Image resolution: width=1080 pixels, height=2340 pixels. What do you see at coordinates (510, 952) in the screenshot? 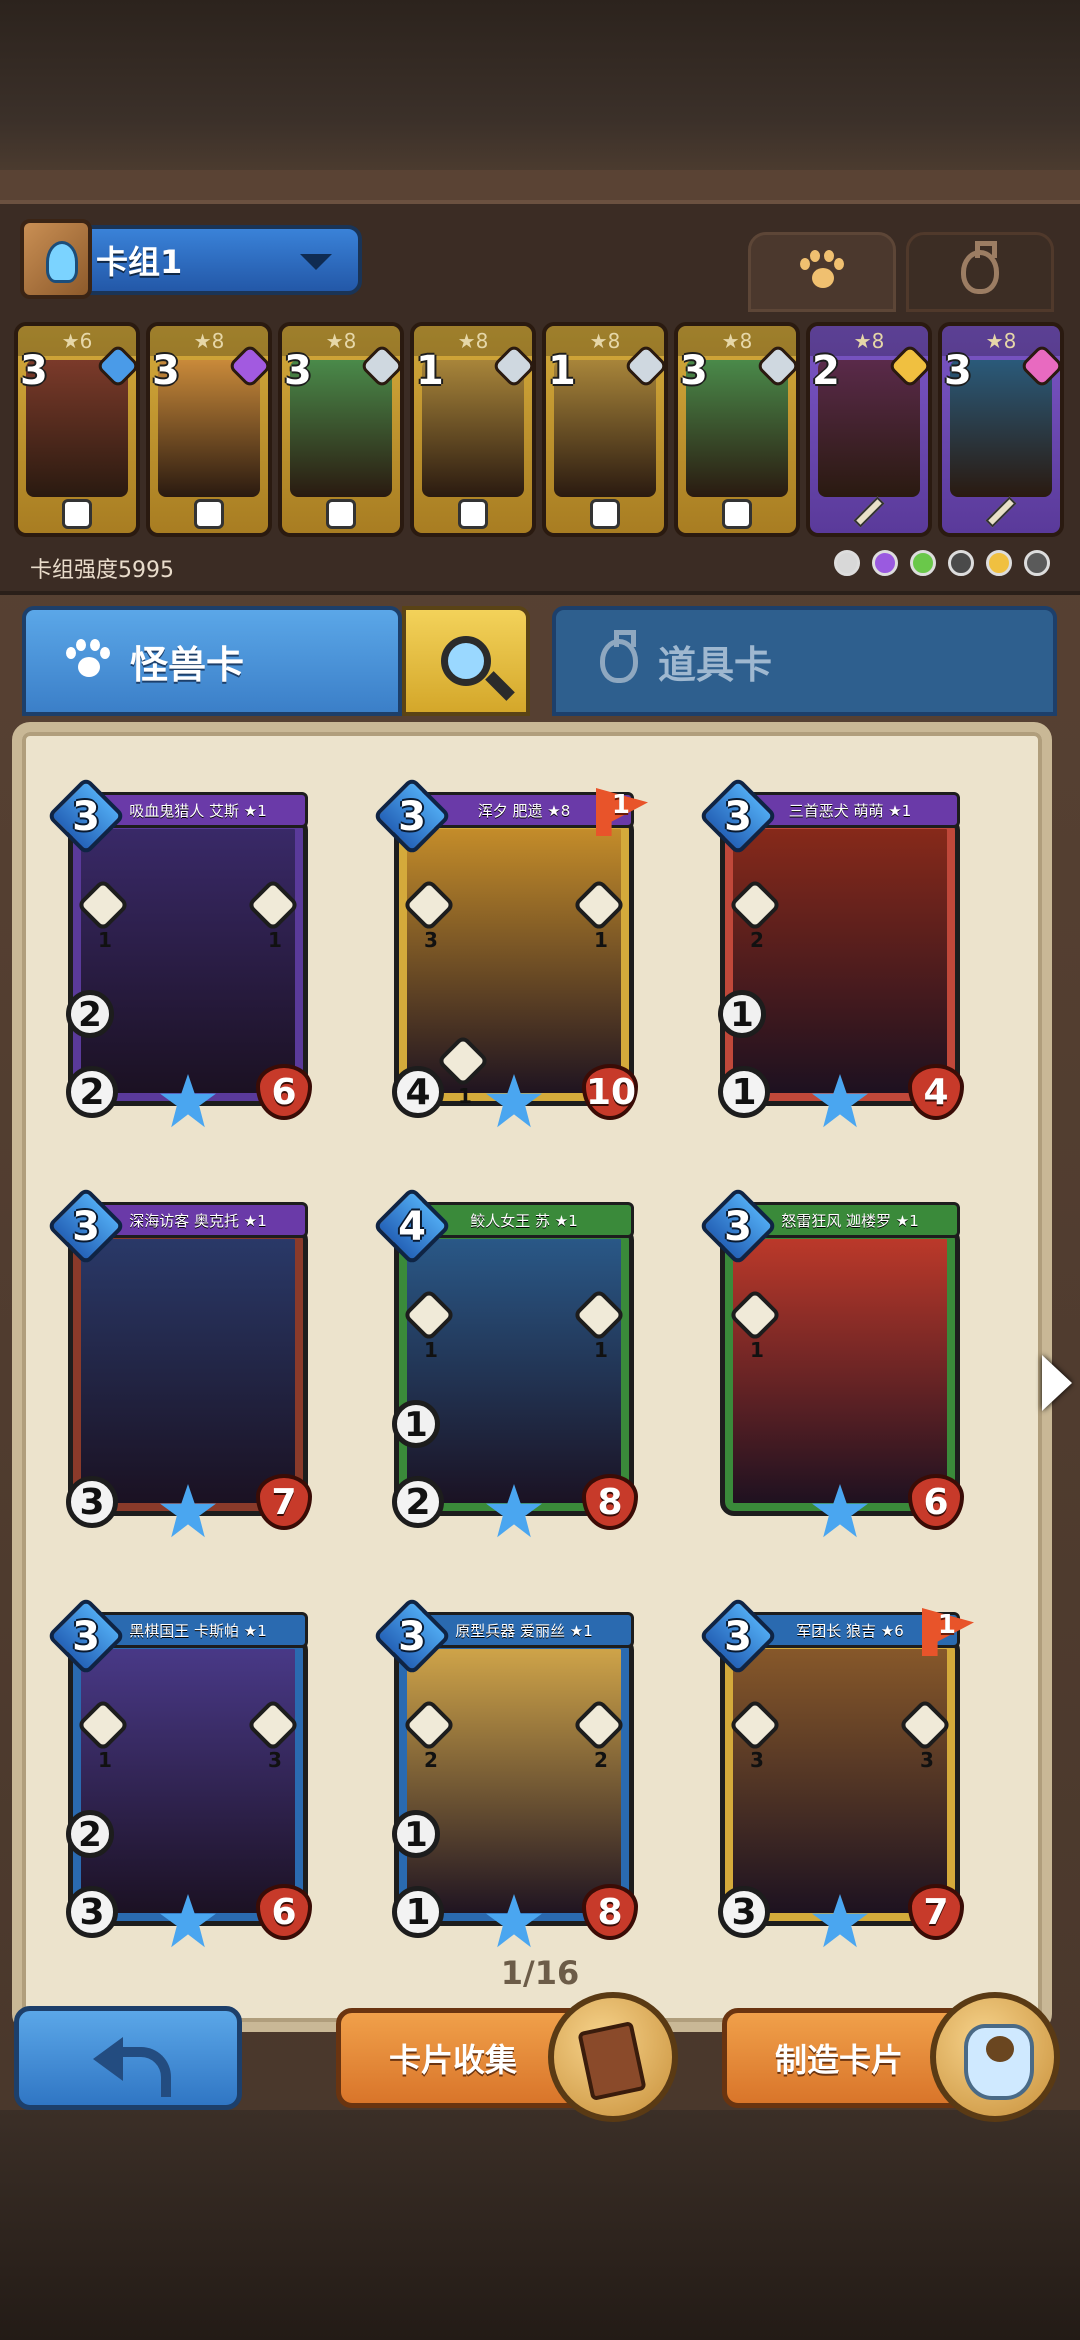
I see `monster-card: 浑夕 肥遗 ★8 3 1 3 1 1 4 10` at bounding box center [510, 952].